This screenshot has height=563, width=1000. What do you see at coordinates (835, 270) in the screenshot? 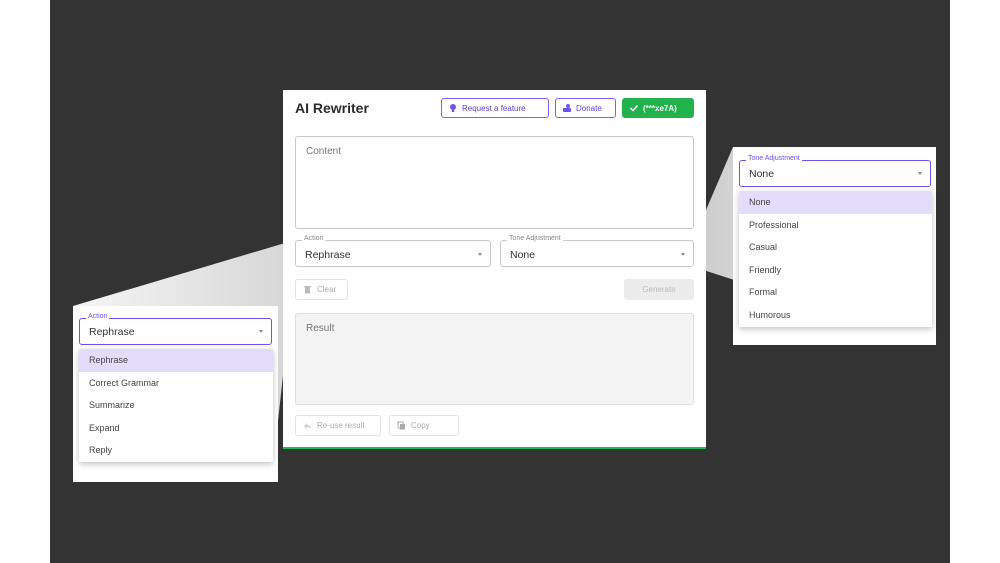
I see `tone-option-friendly: Friendly` at bounding box center [835, 270].